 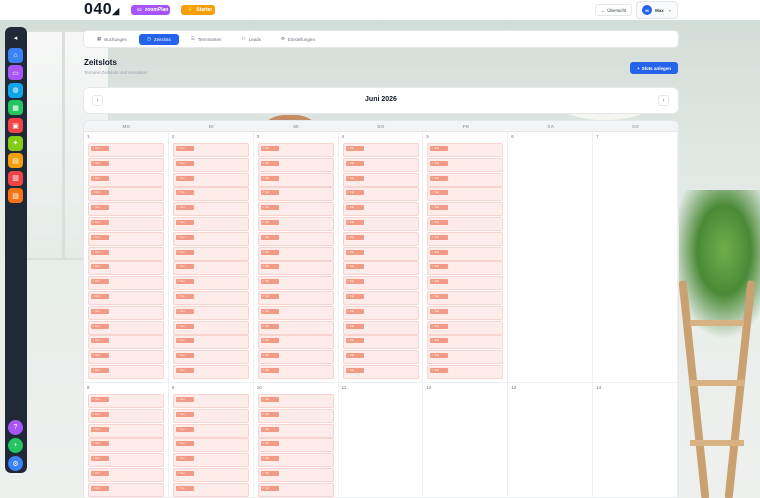 What do you see at coordinates (635, 257) in the screenshot?
I see `calendar-day-cell: 7` at bounding box center [635, 257].